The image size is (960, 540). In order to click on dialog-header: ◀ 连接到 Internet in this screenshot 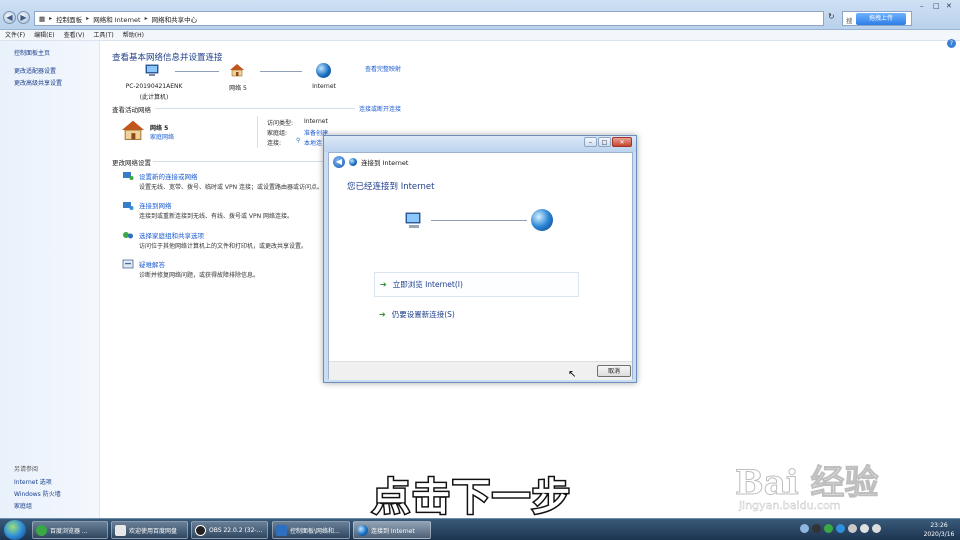, I will do `click(480, 161)`.